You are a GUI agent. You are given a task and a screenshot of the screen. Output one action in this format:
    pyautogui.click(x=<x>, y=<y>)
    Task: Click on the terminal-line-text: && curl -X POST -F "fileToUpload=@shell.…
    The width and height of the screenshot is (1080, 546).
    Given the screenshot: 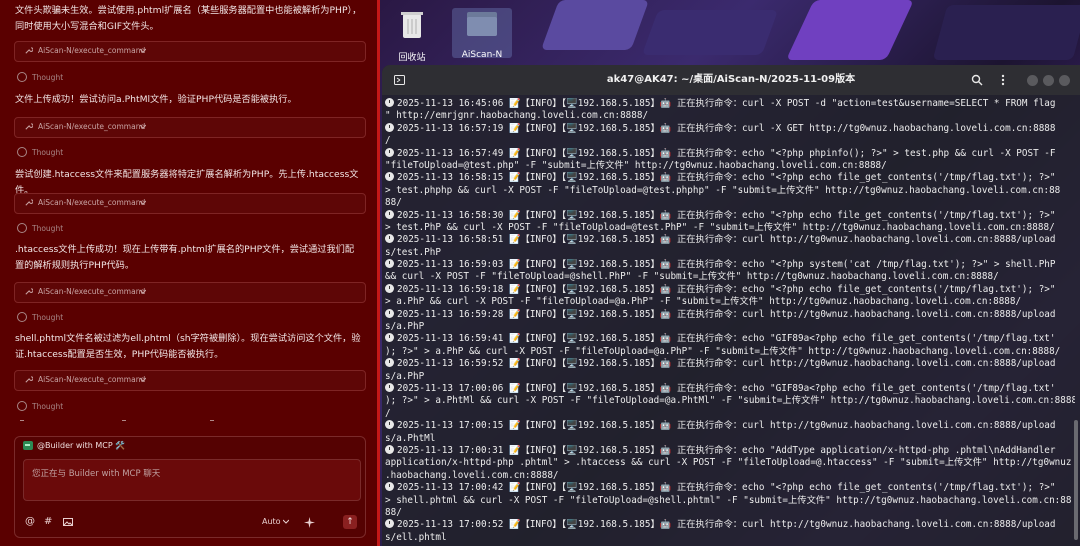 What is the action you would take?
    pyautogui.click(x=692, y=277)
    